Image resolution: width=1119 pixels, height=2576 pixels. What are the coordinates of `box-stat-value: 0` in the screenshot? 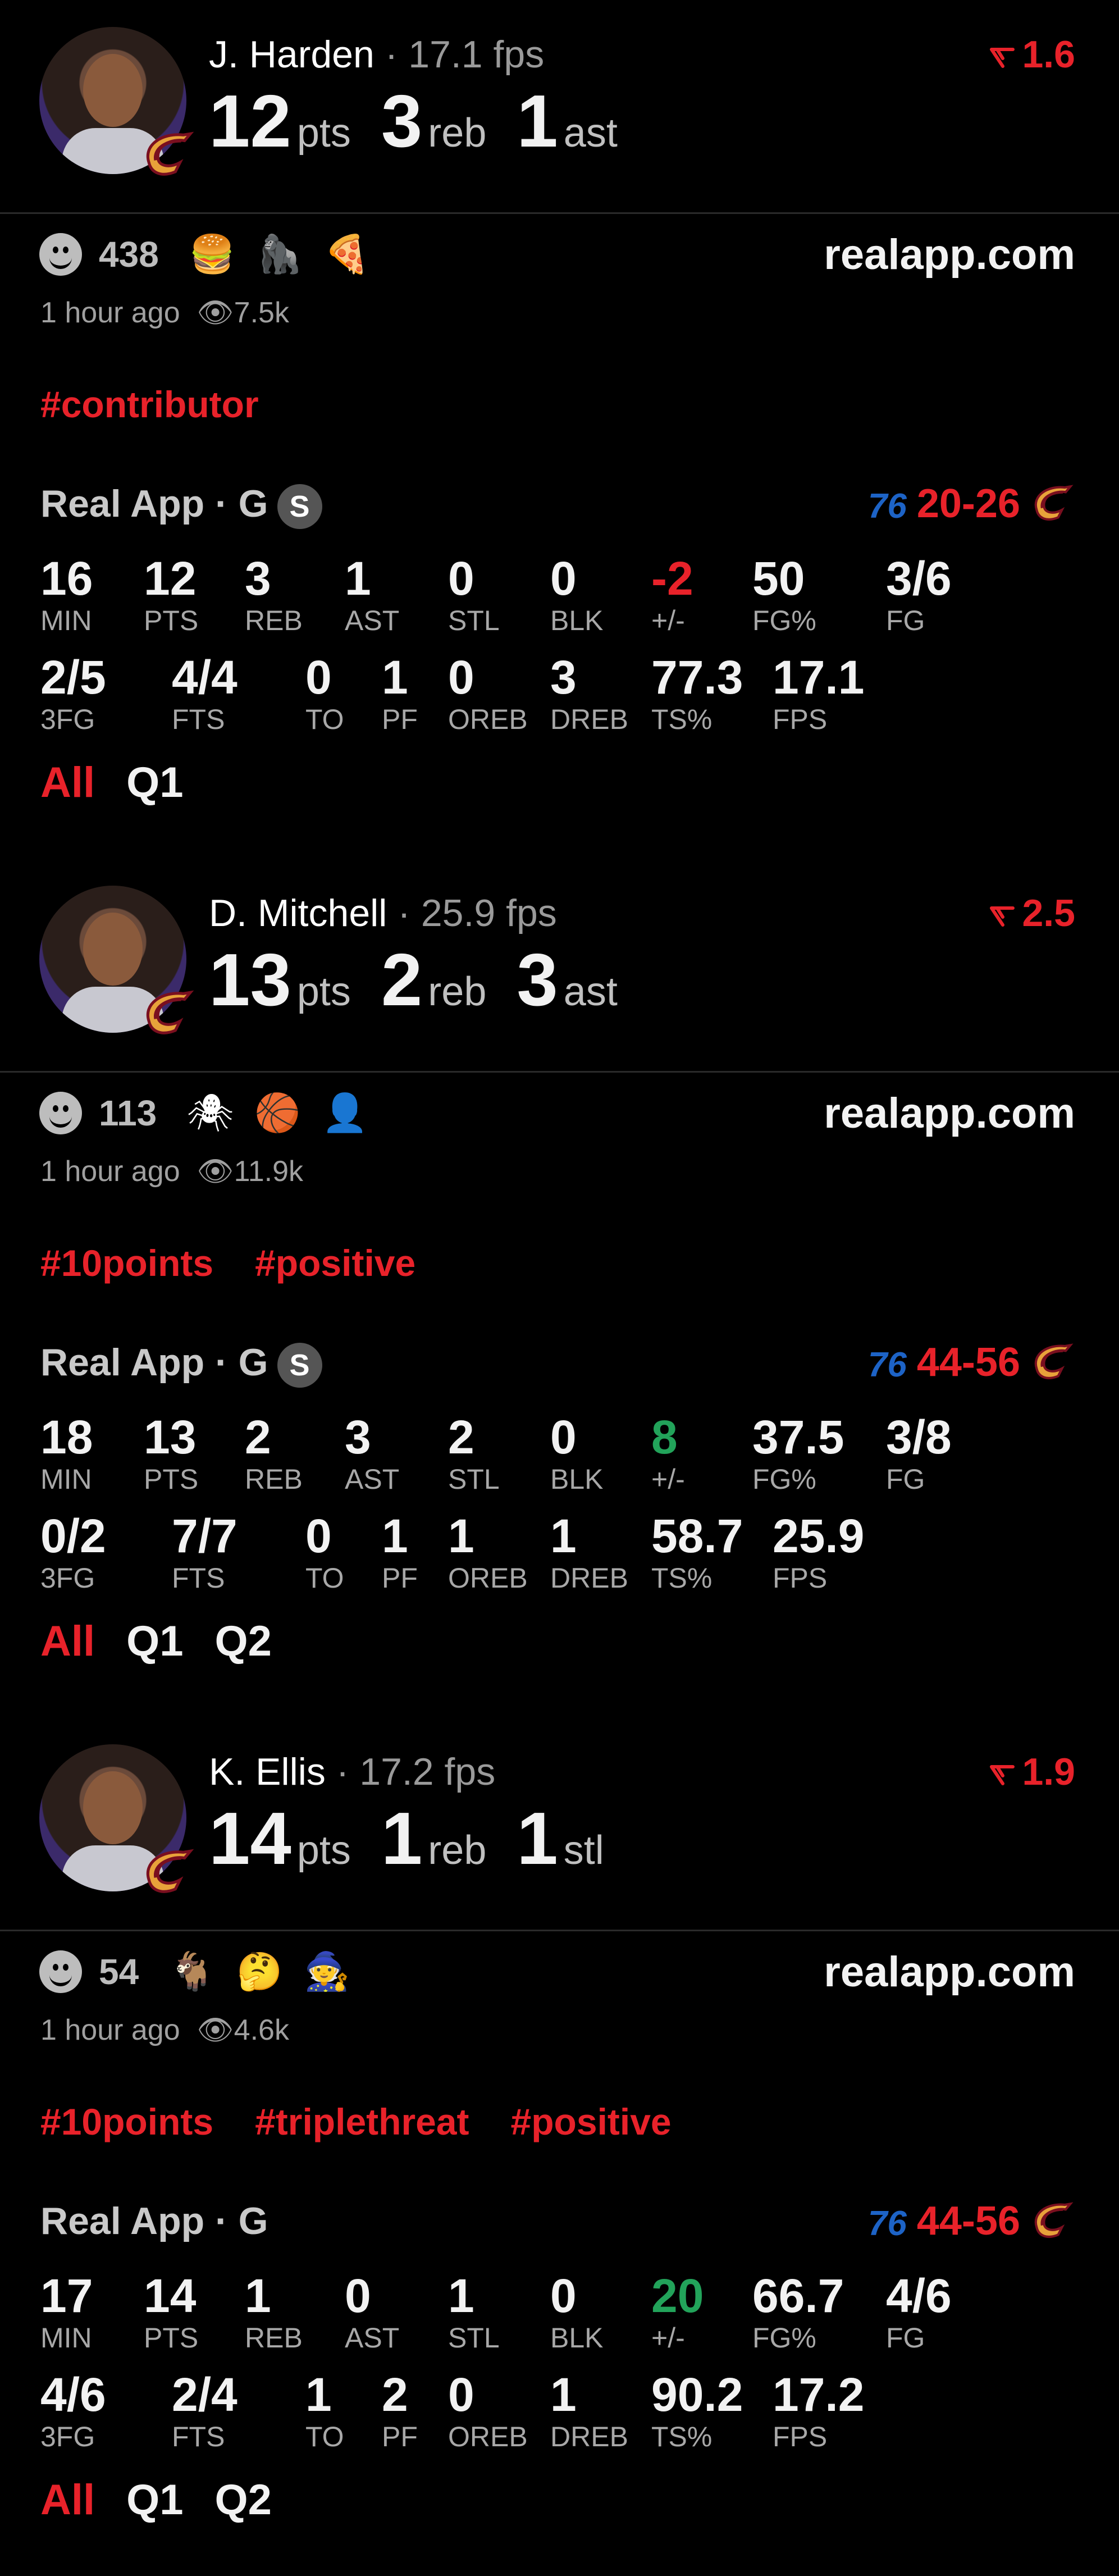 It's located at (461, 2394).